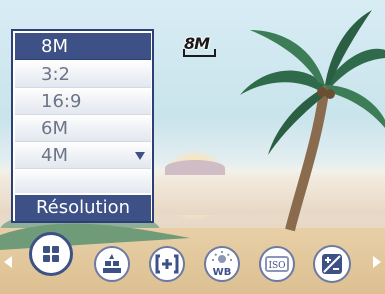  I want to click on white-balance-icon: WB, so click(222, 264).